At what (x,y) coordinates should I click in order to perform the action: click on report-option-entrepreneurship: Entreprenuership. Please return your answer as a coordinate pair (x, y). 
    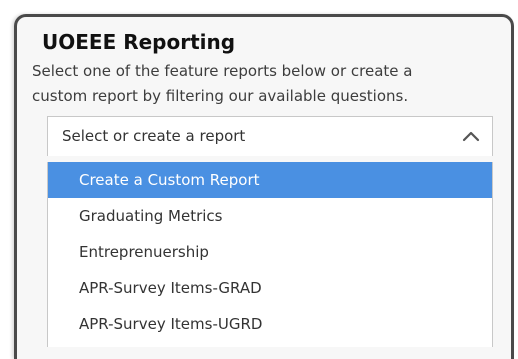
    Looking at the image, I should click on (270, 252).